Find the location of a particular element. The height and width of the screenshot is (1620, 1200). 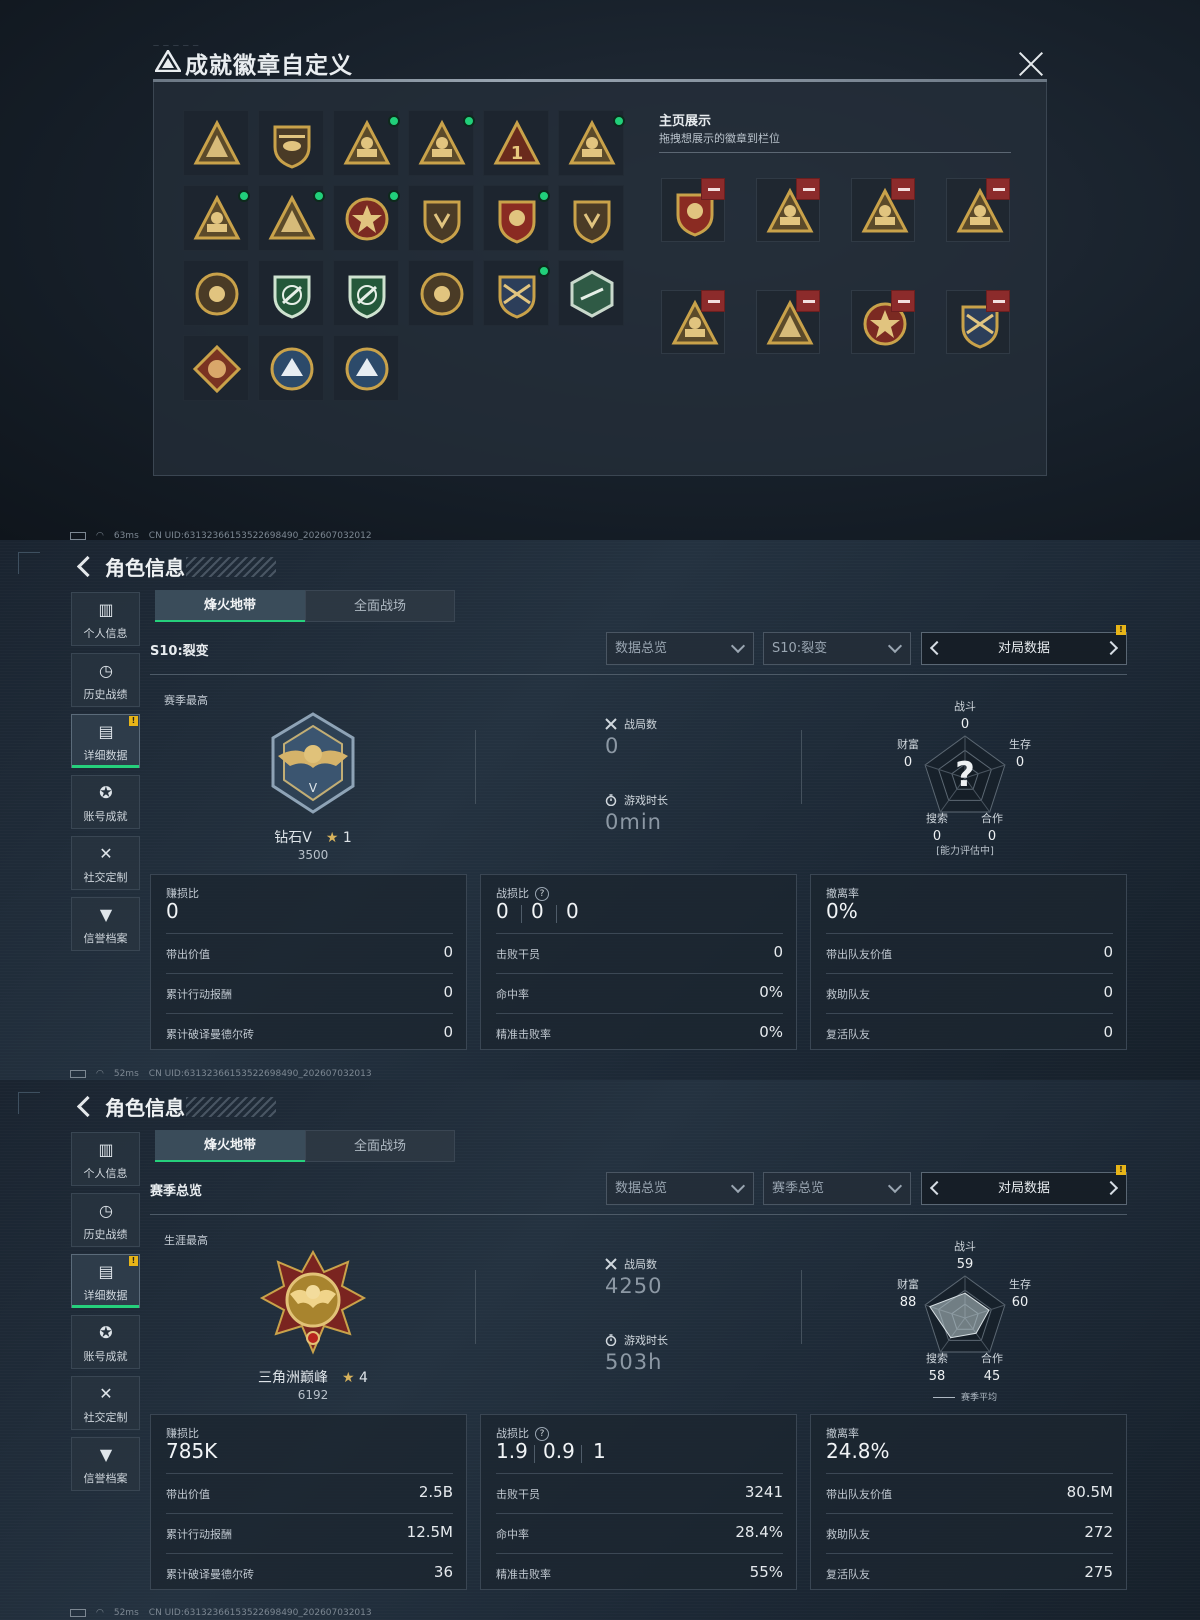

radar-value-team: 45 is located at coordinates (992, 1376).